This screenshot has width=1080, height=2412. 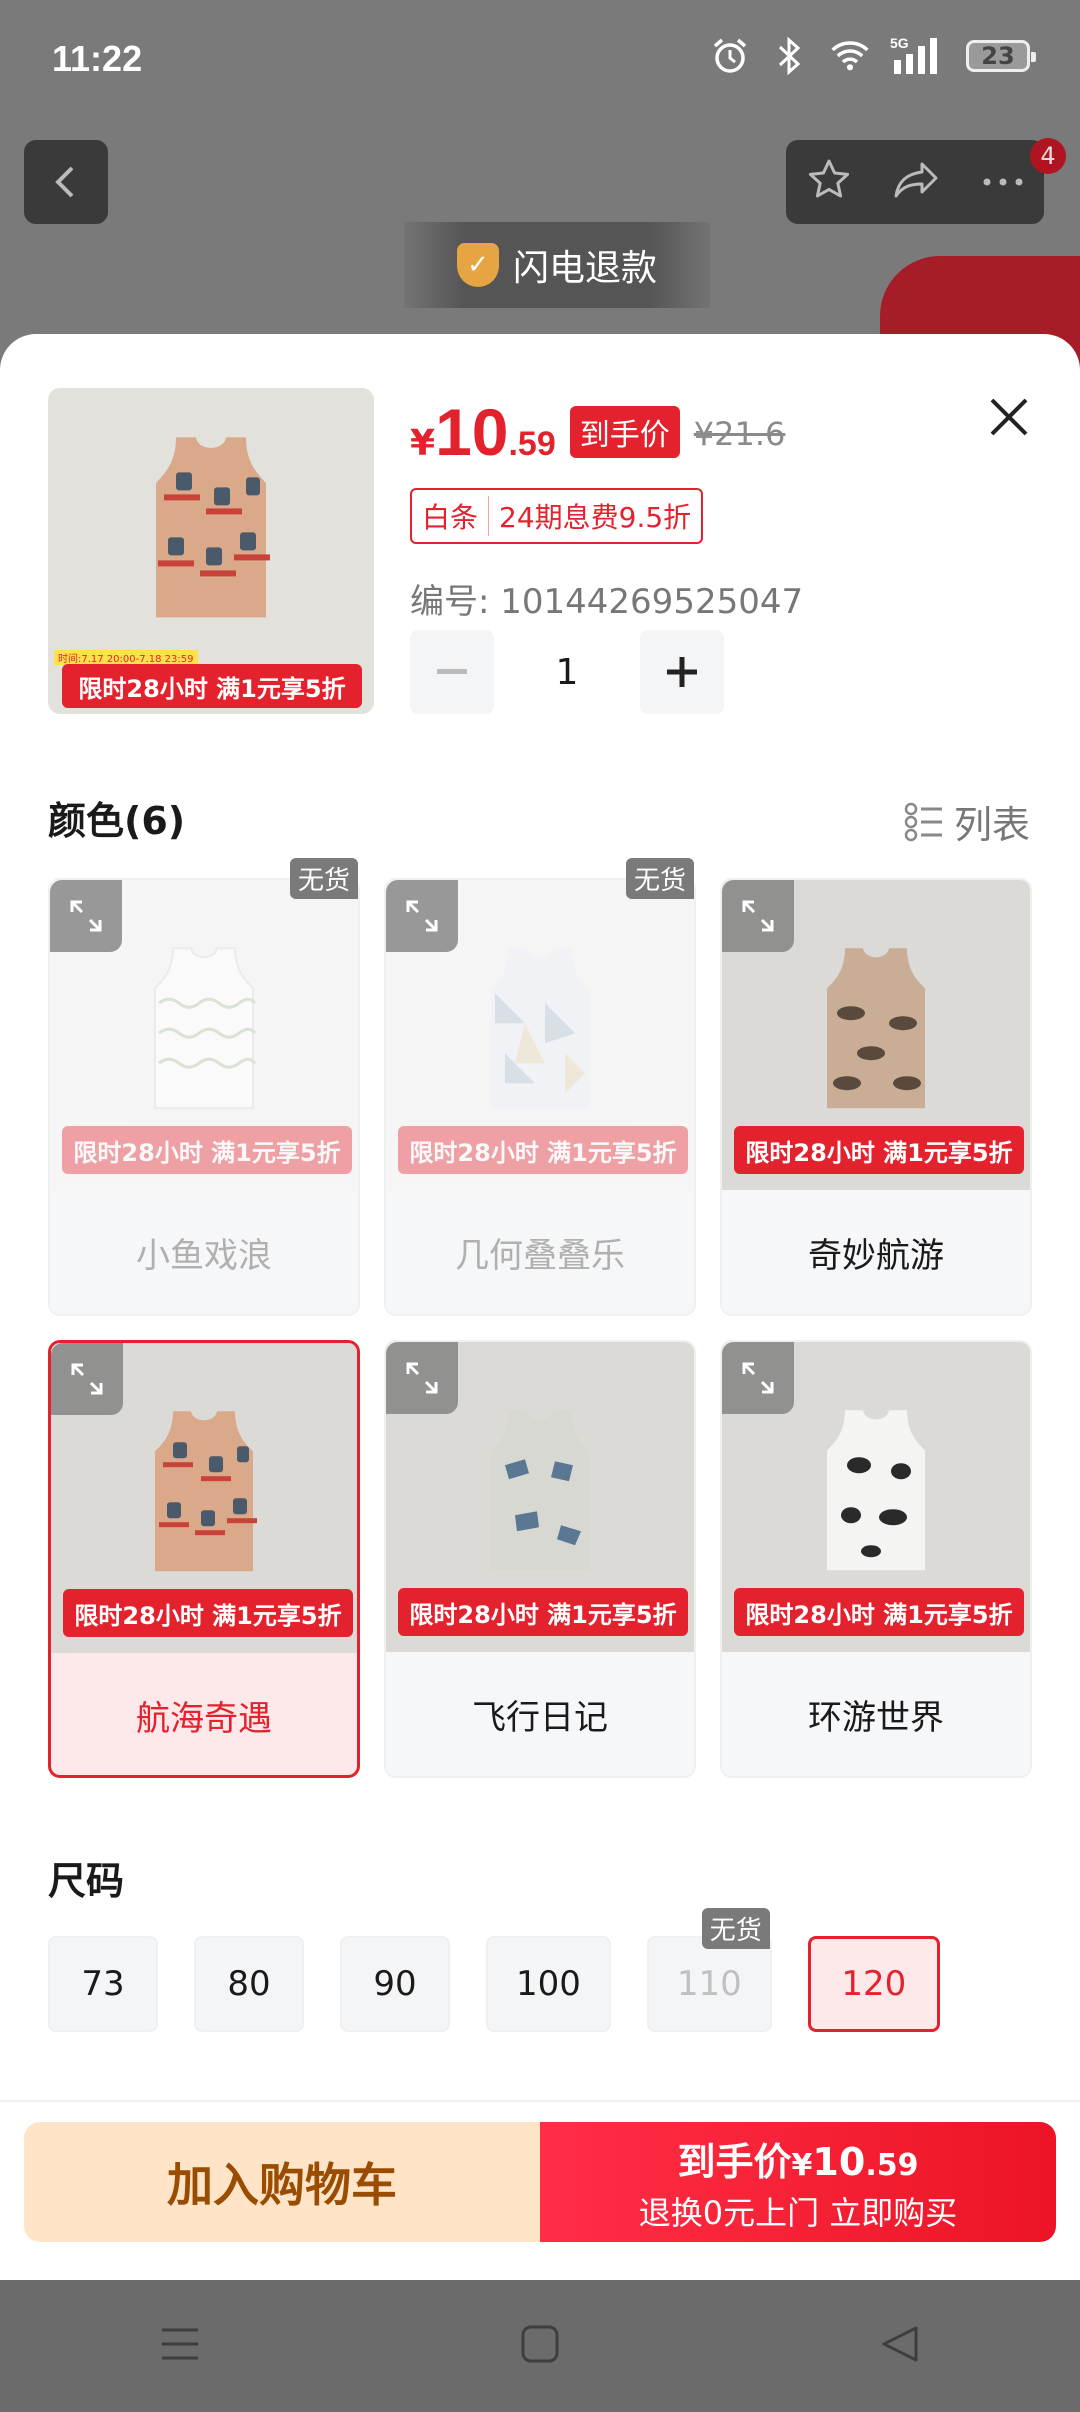 I want to click on nav-actions, so click(x=915, y=182).